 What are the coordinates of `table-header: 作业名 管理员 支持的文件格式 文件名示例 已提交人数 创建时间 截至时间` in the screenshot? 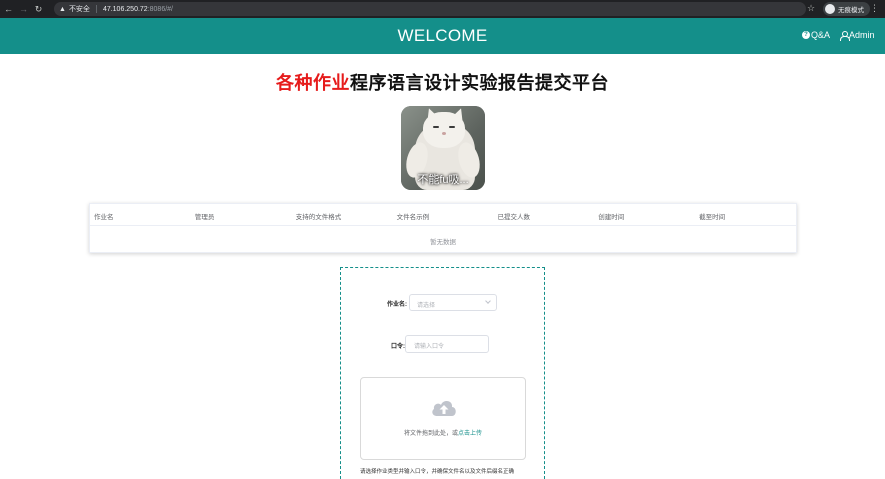 It's located at (443, 215).